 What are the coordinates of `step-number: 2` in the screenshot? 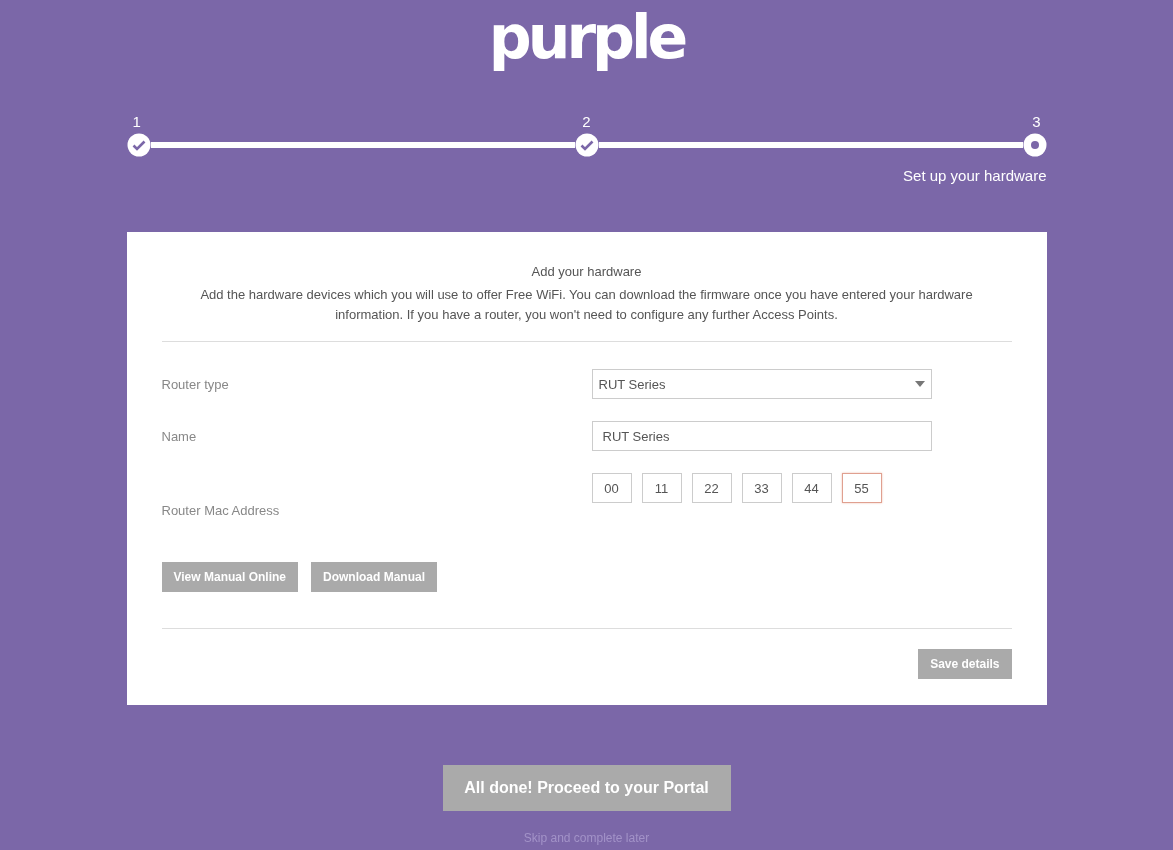 It's located at (586, 122).